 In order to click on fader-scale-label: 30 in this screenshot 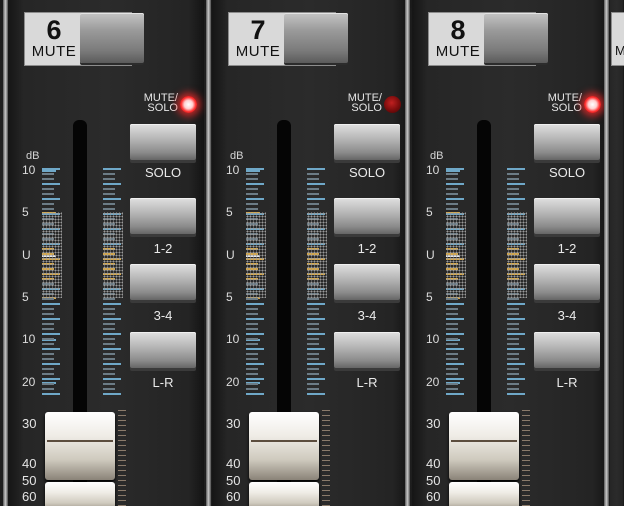, I will do `click(29, 423)`.